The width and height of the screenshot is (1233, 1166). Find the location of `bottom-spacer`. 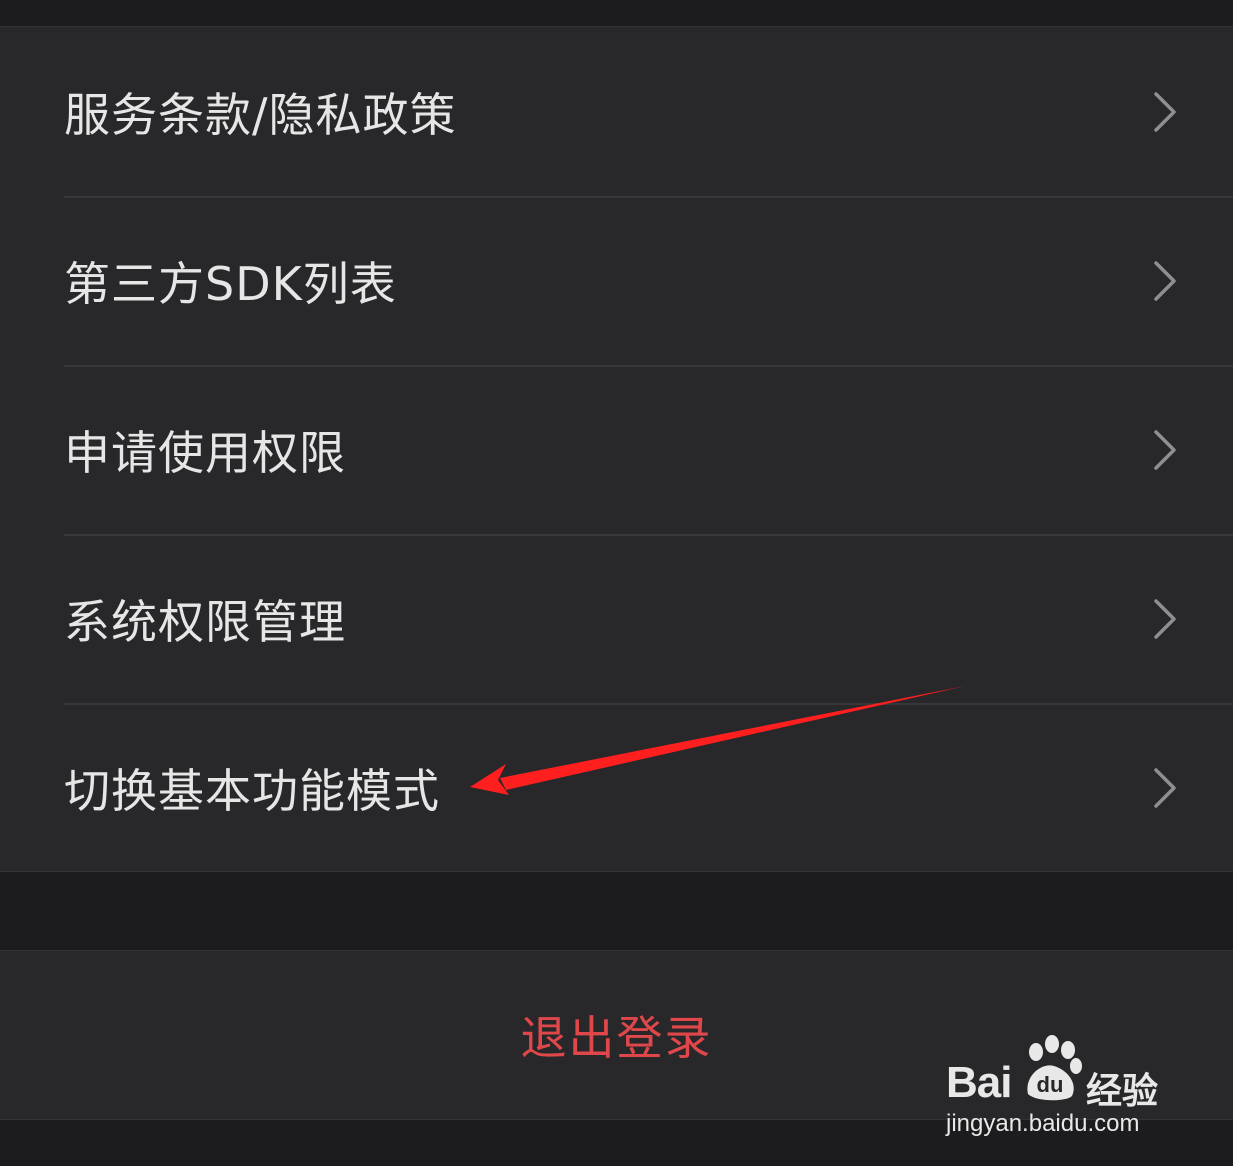

bottom-spacer is located at coordinates (616, 1143).